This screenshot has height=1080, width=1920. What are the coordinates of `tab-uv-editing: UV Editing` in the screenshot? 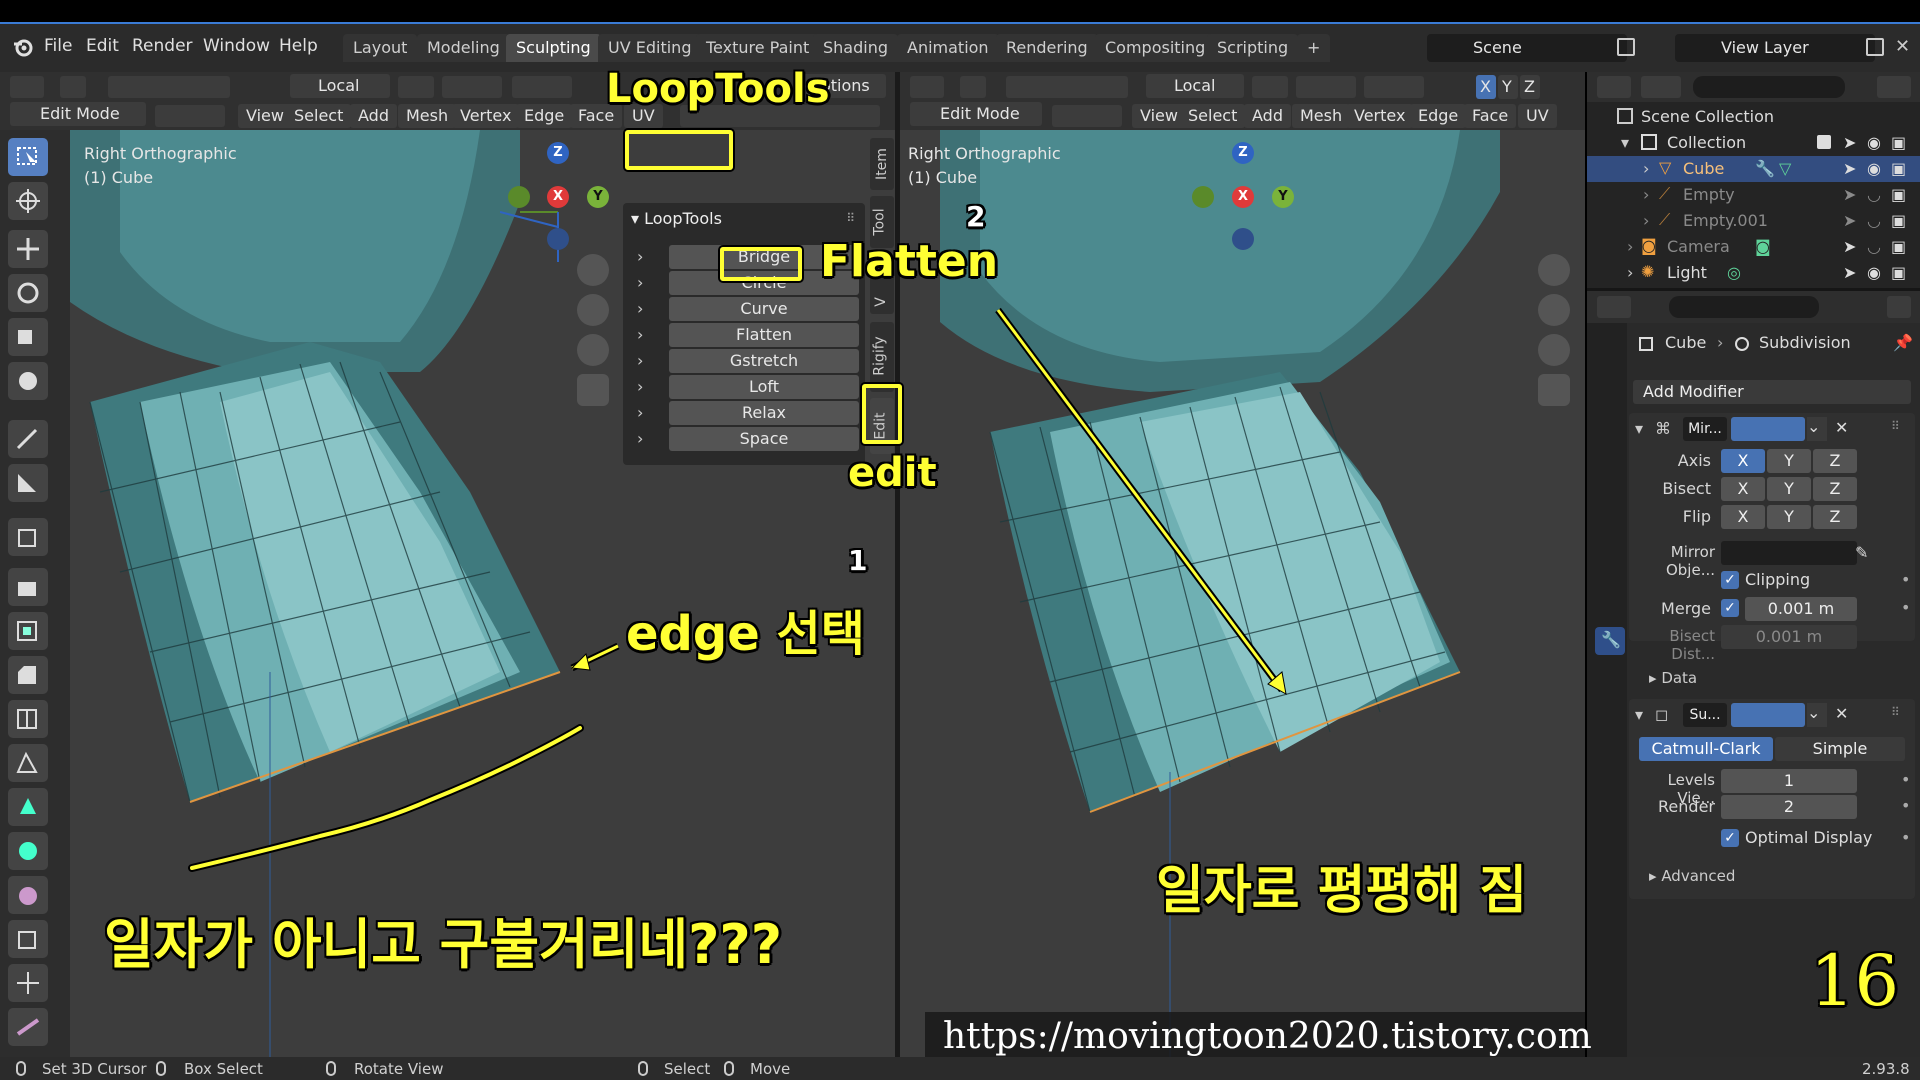 It's located at (650, 48).